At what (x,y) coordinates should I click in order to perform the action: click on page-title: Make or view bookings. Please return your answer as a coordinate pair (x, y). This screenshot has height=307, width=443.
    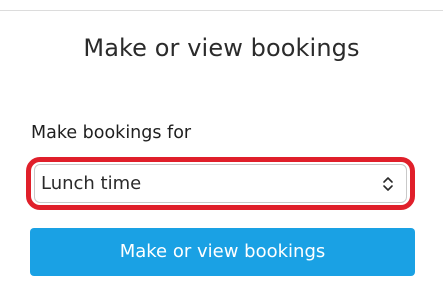
    Looking at the image, I should click on (221, 48).